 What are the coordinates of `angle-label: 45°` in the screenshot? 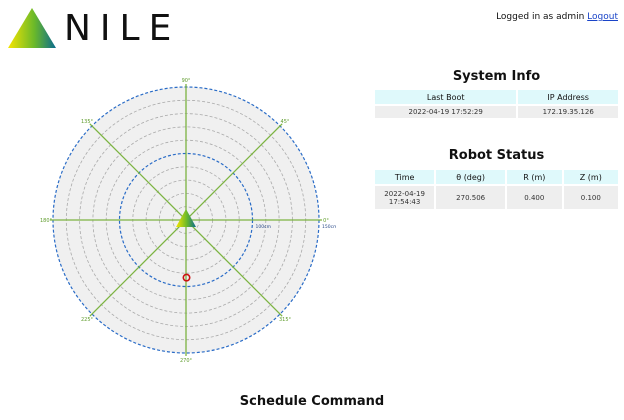 It's located at (285, 122).